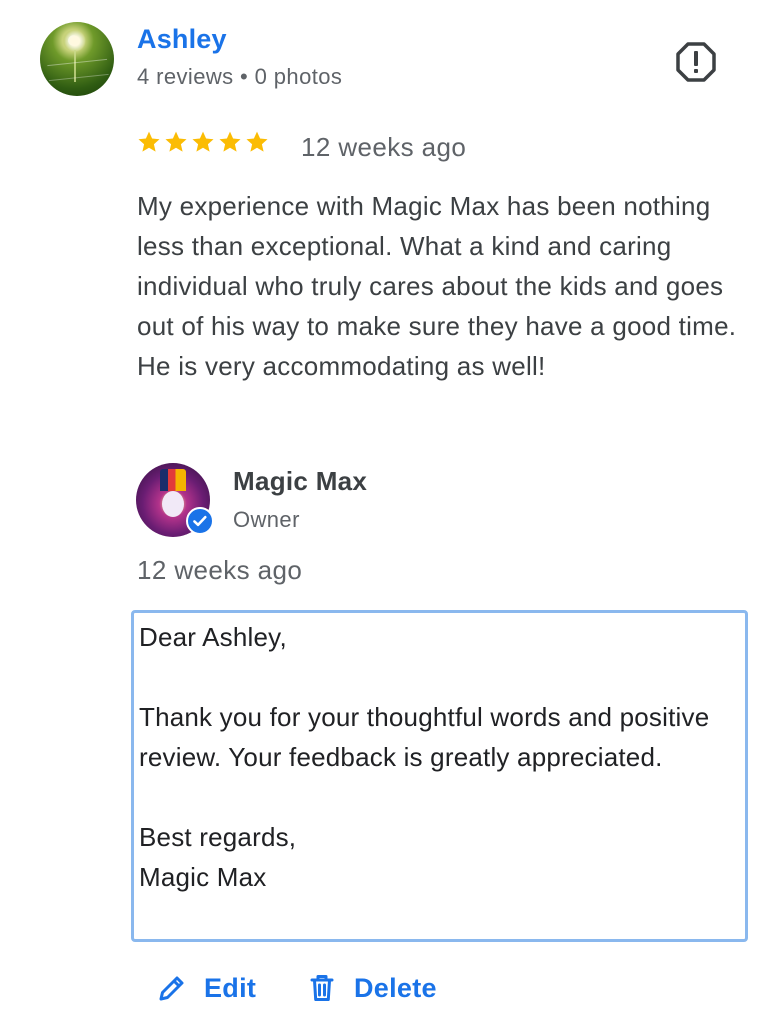  What do you see at coordinates (200, 521) in the screenshot?
I see `verified-badge-icon` at bounding box center [200, 521].